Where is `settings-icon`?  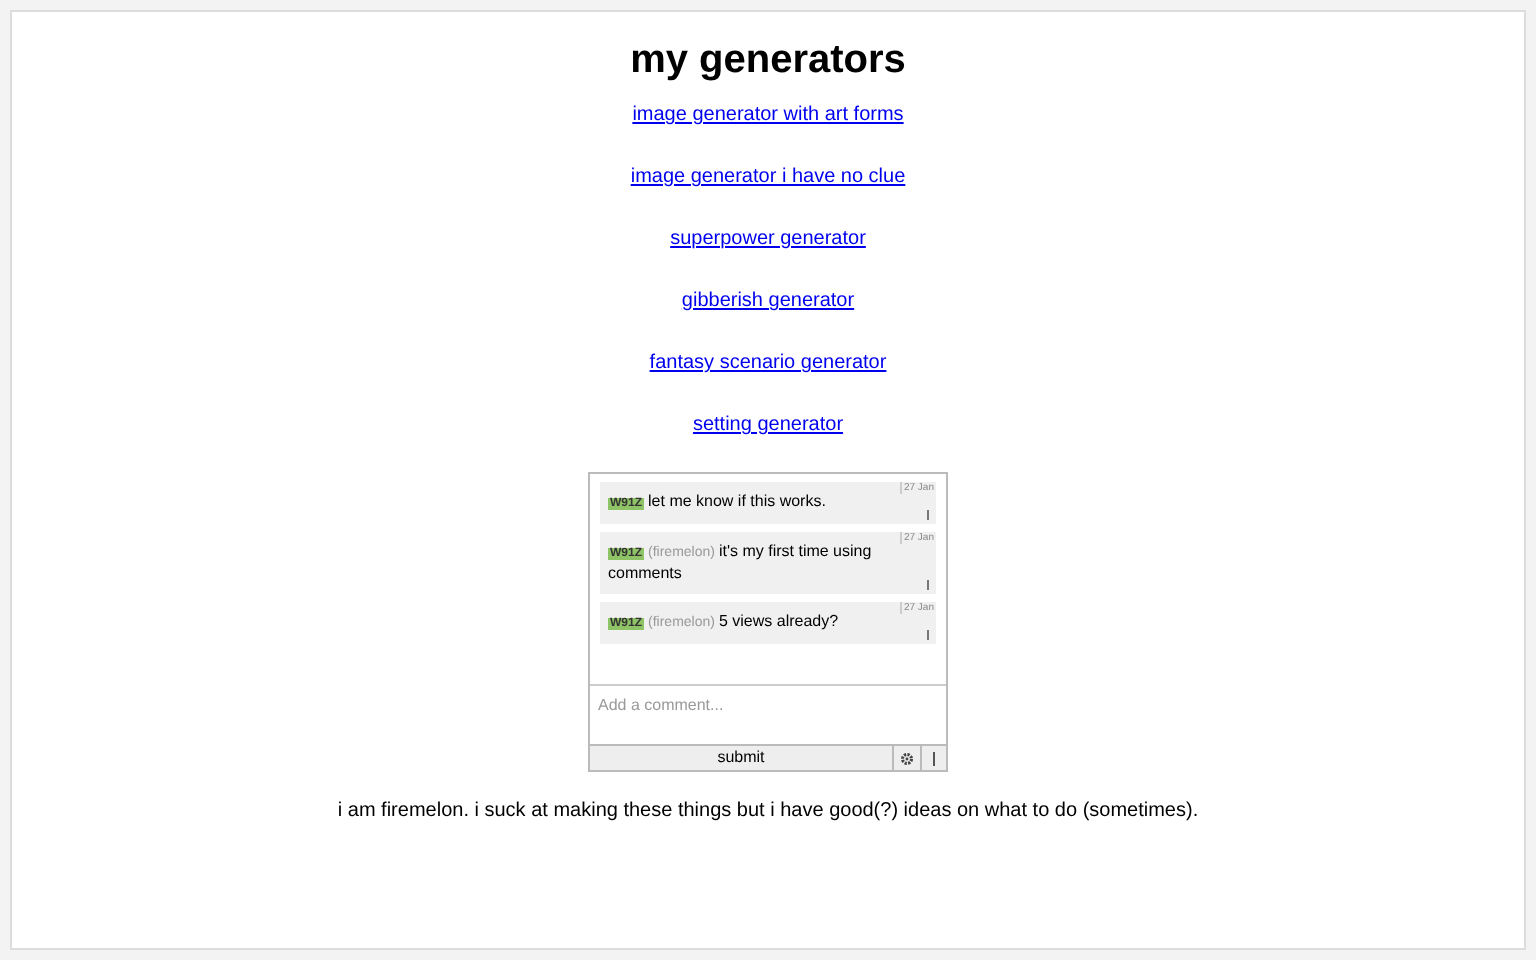 settings-icon is located at coordinates (907, 758).